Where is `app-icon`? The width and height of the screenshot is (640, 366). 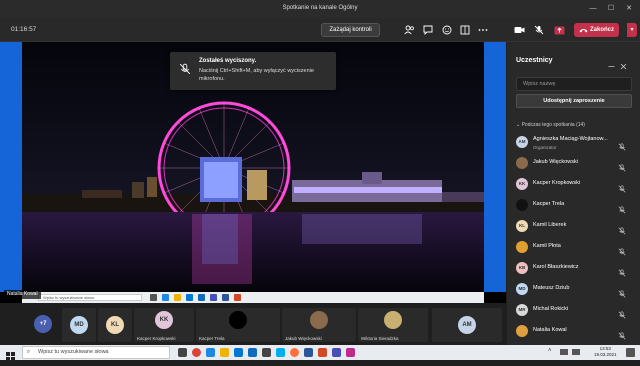 app-icon is located at coordinates (350, 352).